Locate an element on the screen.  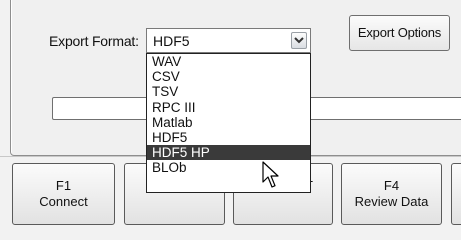
option-wav: WAV is located at coordinates (228, 61).